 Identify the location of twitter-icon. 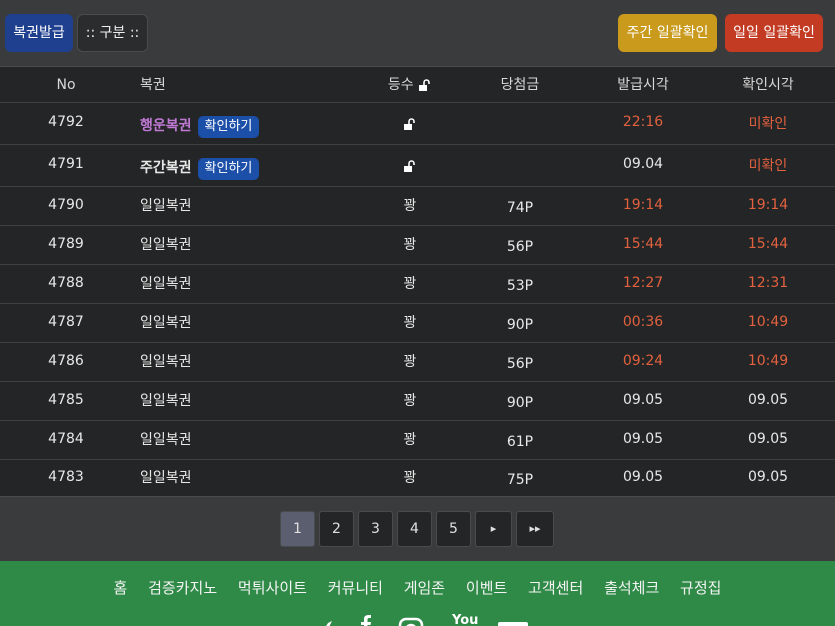
(320, 622).